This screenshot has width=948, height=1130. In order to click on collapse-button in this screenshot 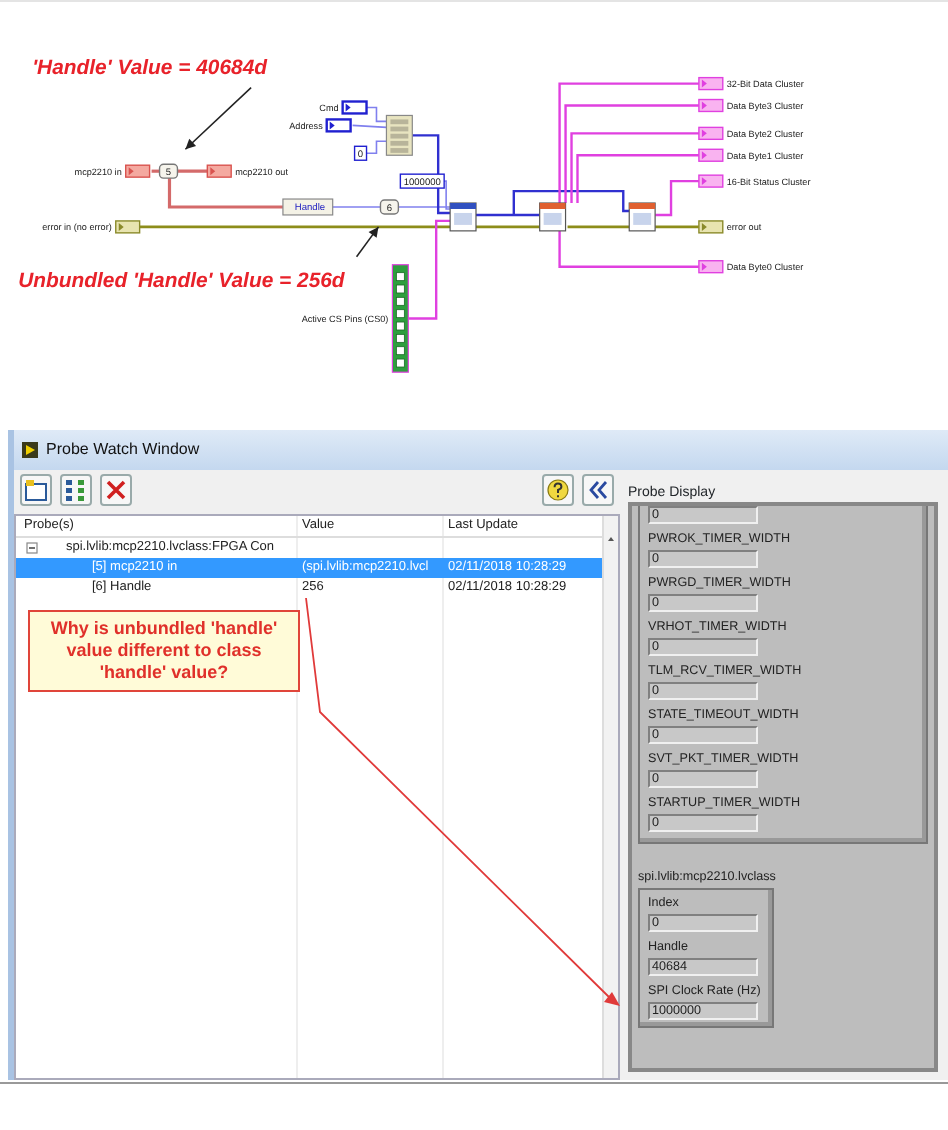, I will do `click(598, 490)`.